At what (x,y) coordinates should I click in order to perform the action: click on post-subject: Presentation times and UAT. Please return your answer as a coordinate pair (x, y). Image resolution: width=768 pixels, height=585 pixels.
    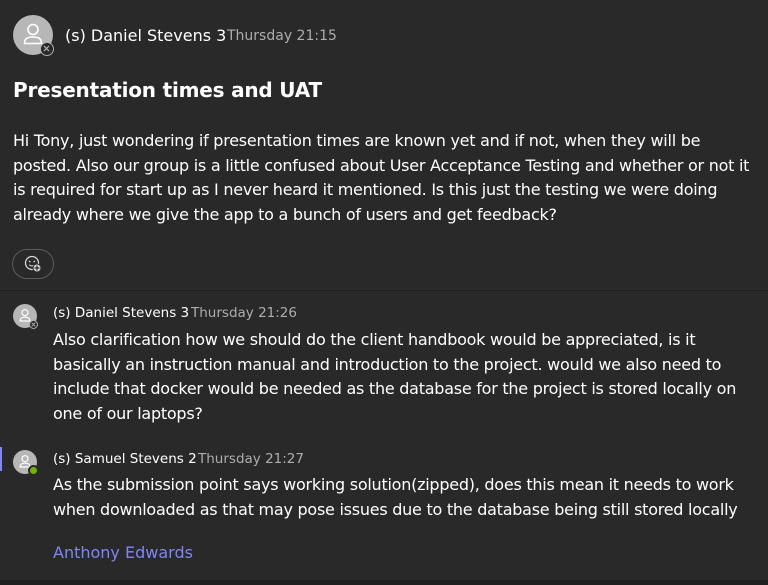
    Looking at the image, I should click on (167, 90).